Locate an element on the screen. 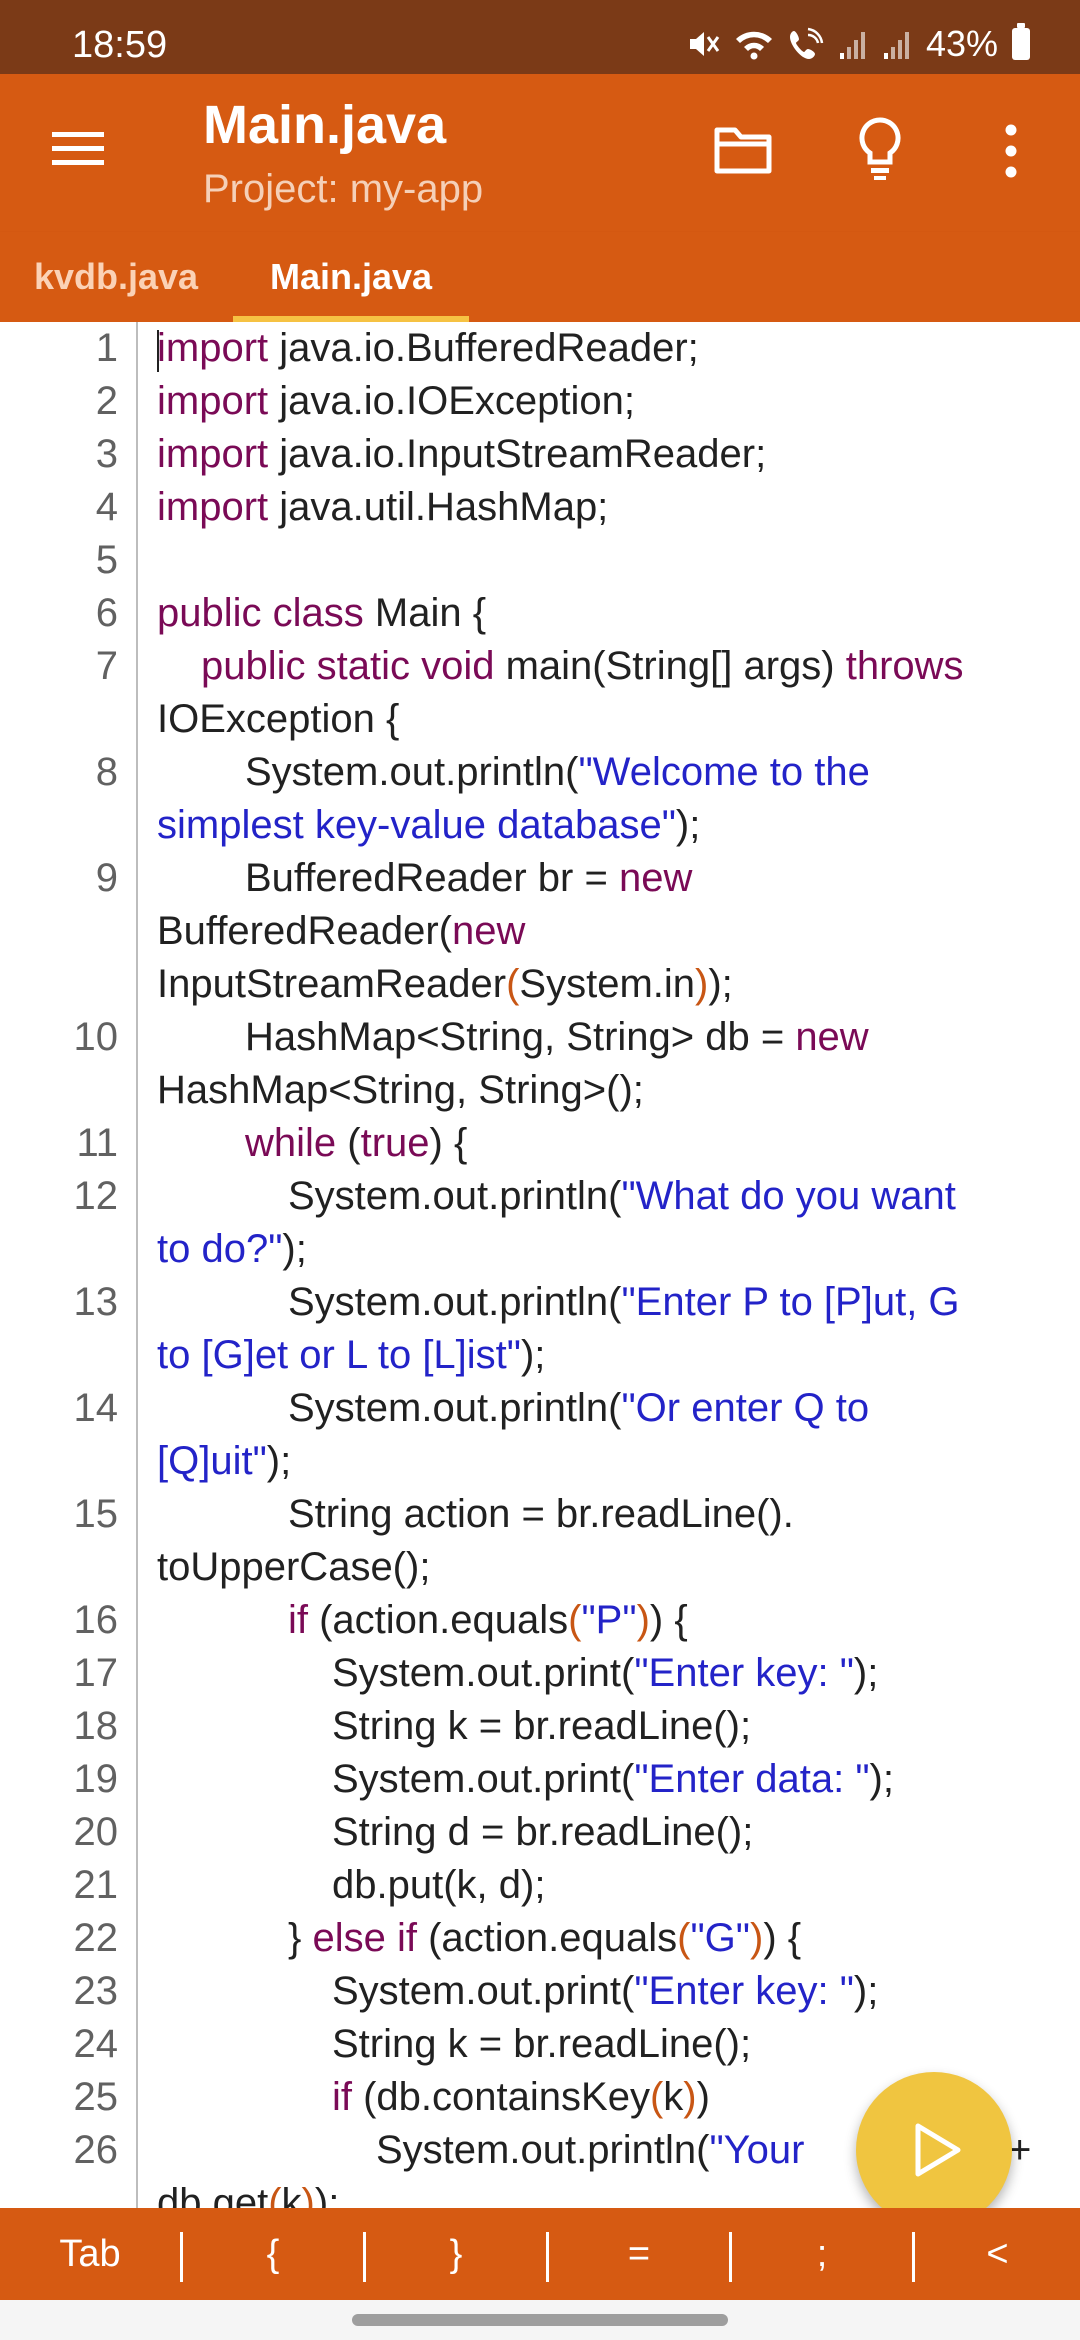  code-line: 16 if (action.equals("P")) { is located at coordinates (540, 1620).